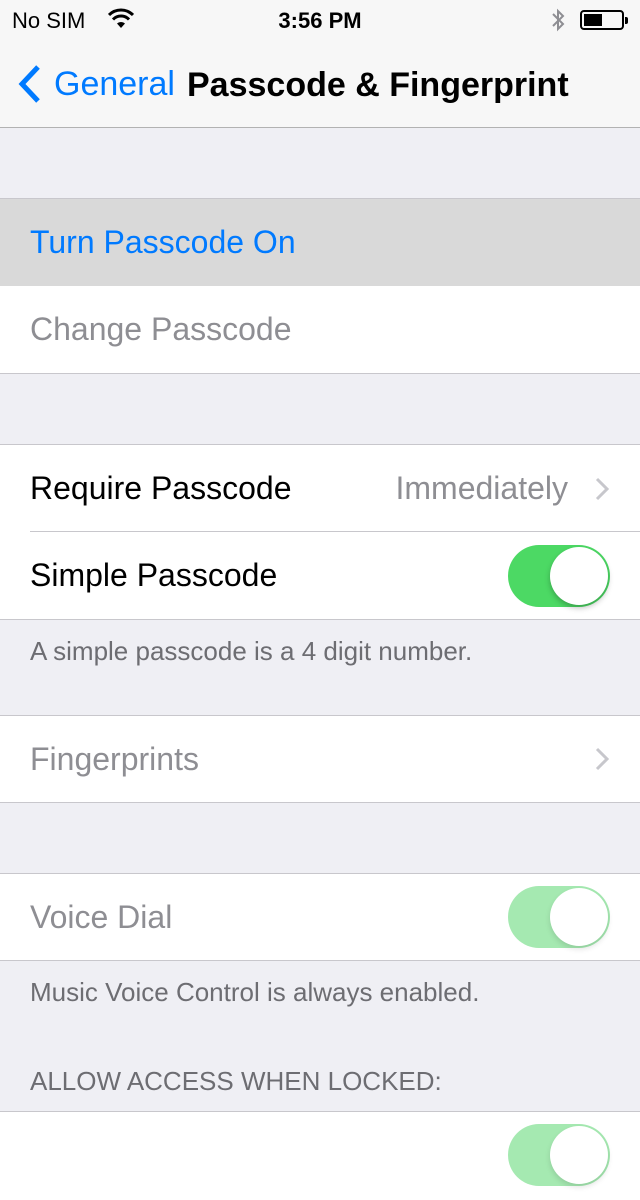 The image size is (640, 1200). Describe the element at coordinates (482, 488) in the screenshot. I see `require-passcode-value: Immediately` at that location.